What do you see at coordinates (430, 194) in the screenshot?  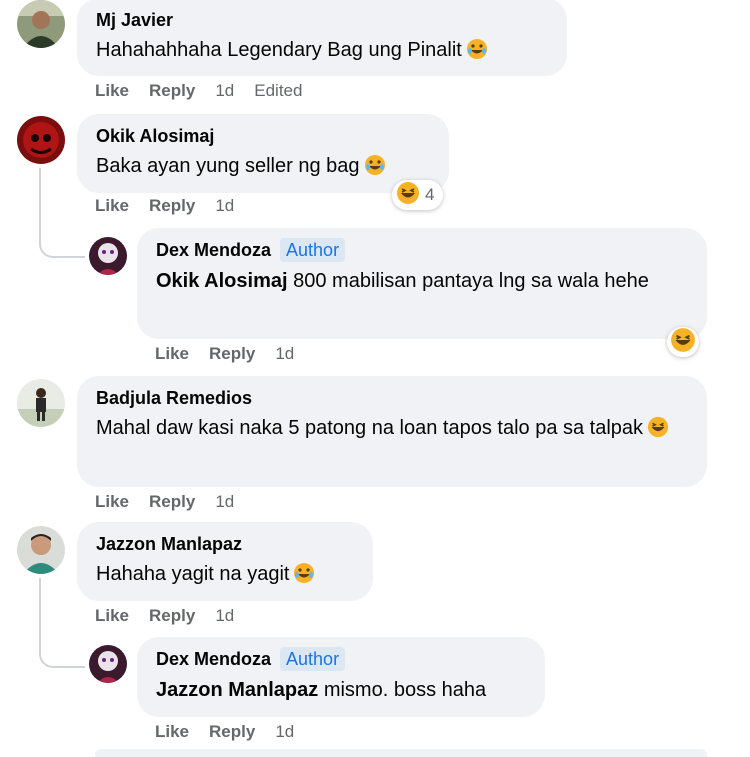 I see `reaction-count: 4` at bounding box center [430, 194].